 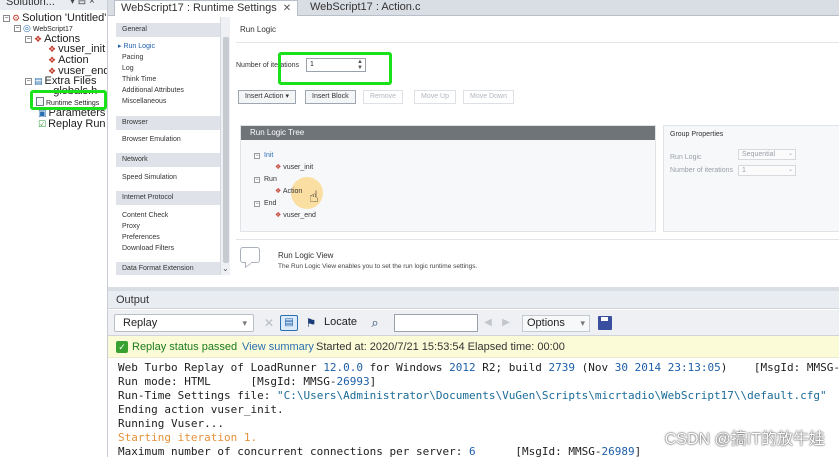 I want to click on nav-item-run-logic: ▸ Run Logic, so click(x=136, y=46).